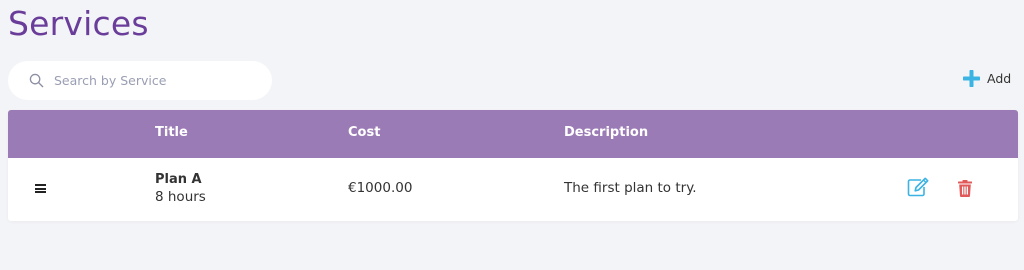 The image size is (1024, 270). What do you see at coordinates (180, 197) in the screenshot?
I see `service-duration: 8 hours` at bounding box center [180, 197].